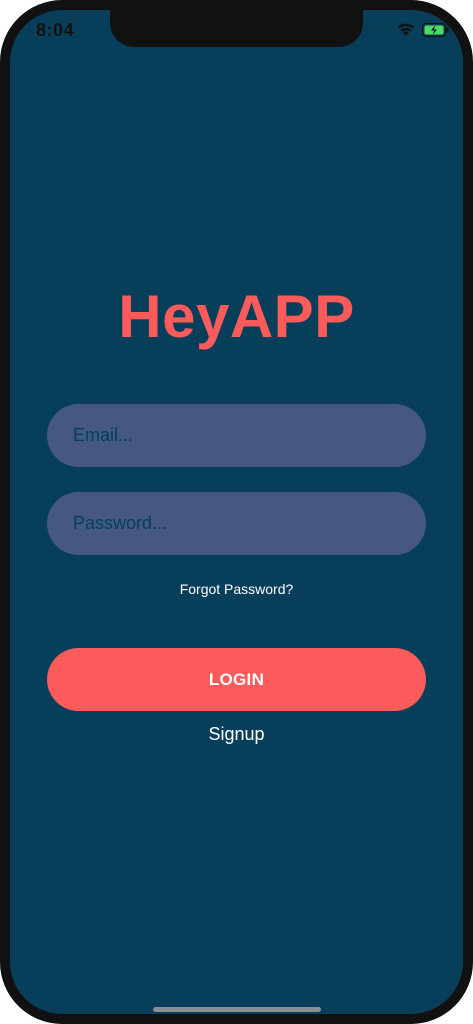 The image size is (473, 1024). I want to click on email-input, so click(236, 435).